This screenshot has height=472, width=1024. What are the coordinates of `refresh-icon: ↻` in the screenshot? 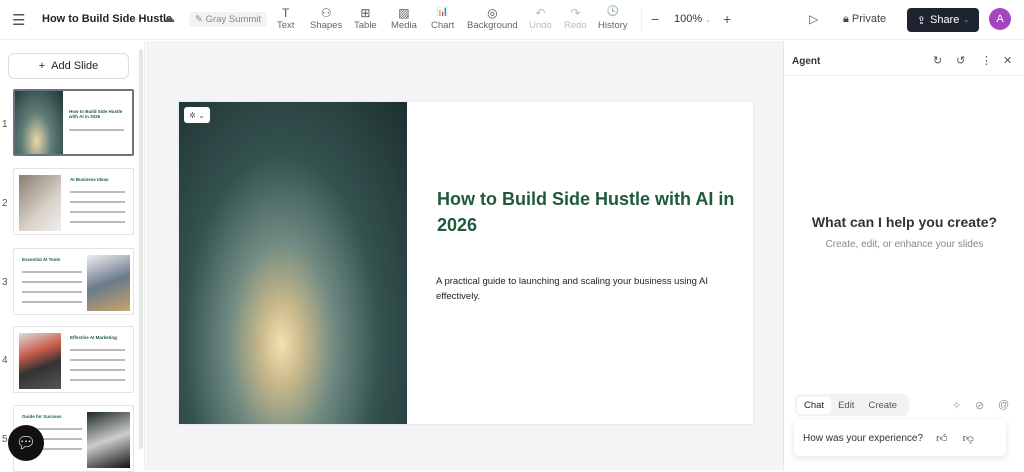 It's located at (937, 60).